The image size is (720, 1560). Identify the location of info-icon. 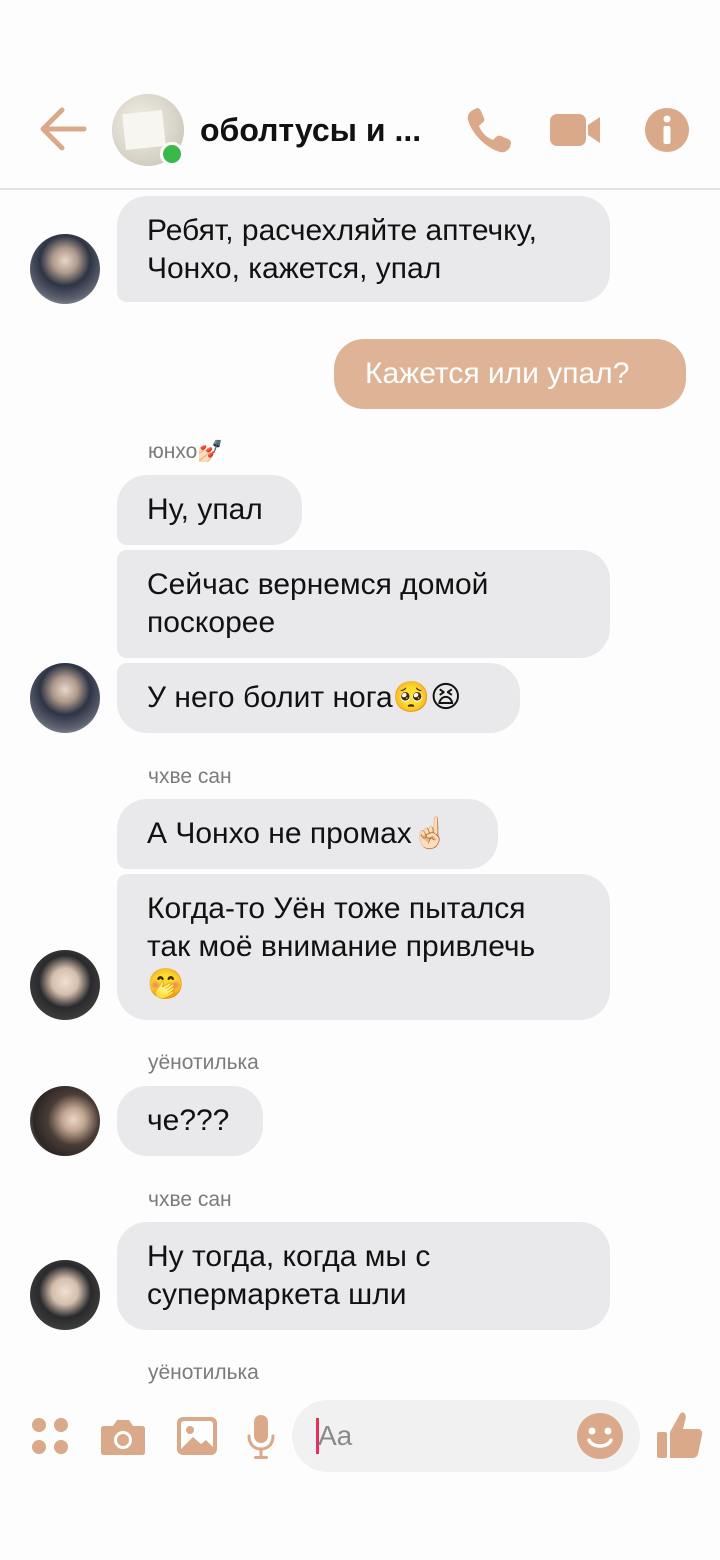
(667, 130).